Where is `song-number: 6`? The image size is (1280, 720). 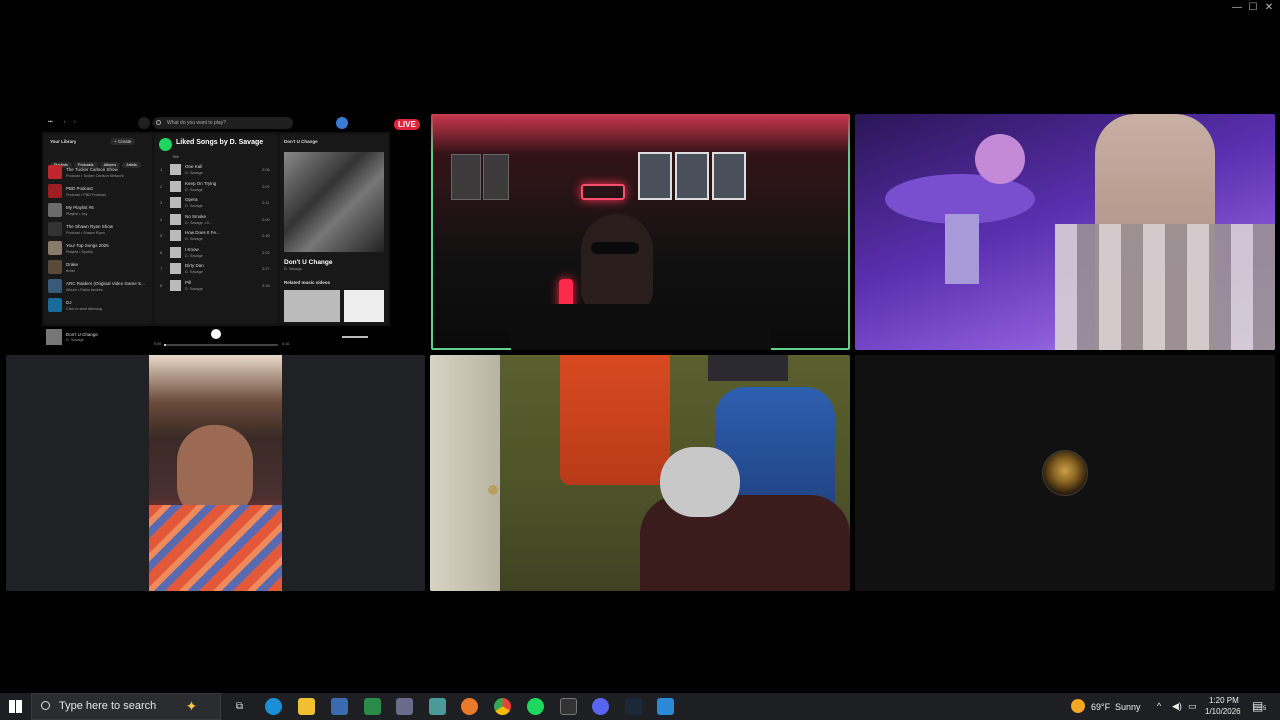
song-number: 6 is located at coordinates (161, 252).